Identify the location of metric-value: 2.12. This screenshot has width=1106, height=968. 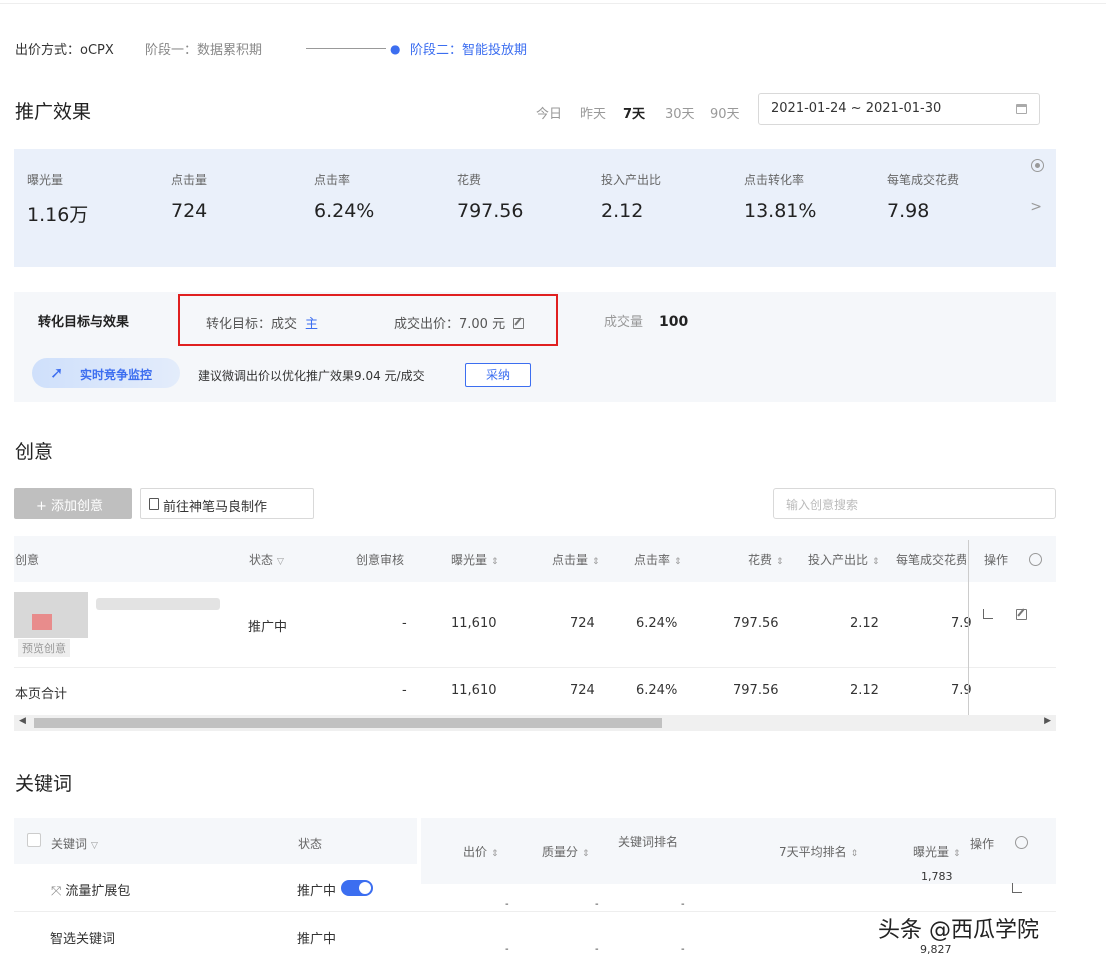
(622, 211).